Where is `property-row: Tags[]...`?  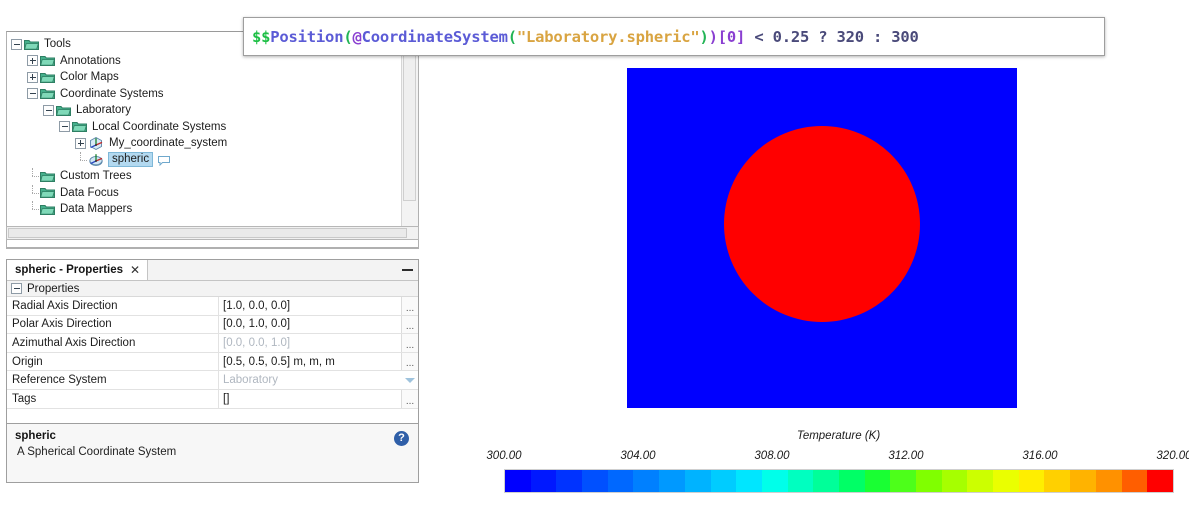
property-row: Tags[]... is located at coordinates (212, 399).